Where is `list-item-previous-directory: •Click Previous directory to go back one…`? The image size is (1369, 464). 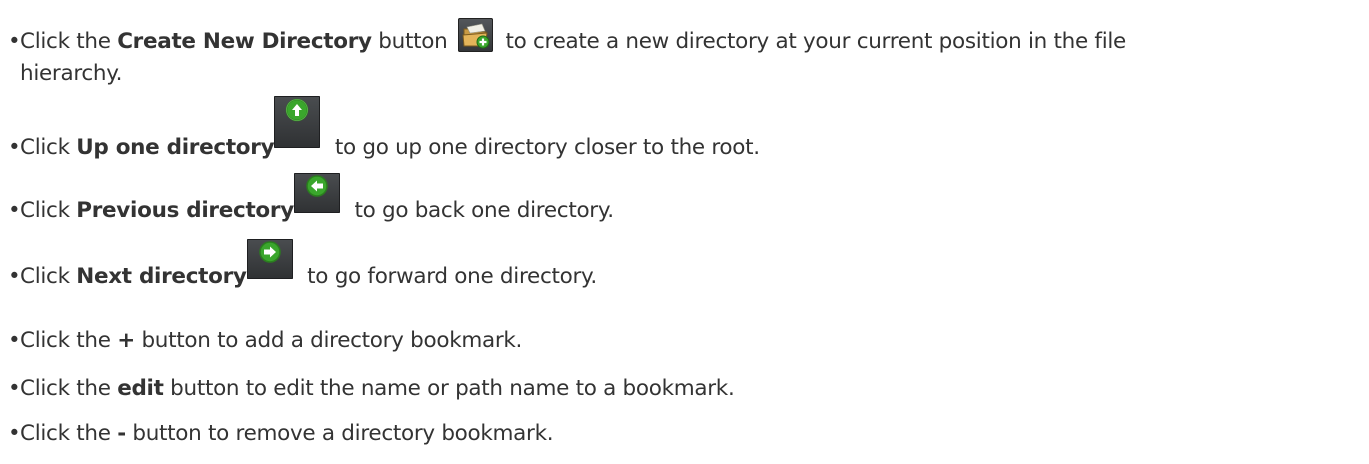 list-item-previous-directory: •Click Previous directory to go back one… is located at coordinates (684, 198).